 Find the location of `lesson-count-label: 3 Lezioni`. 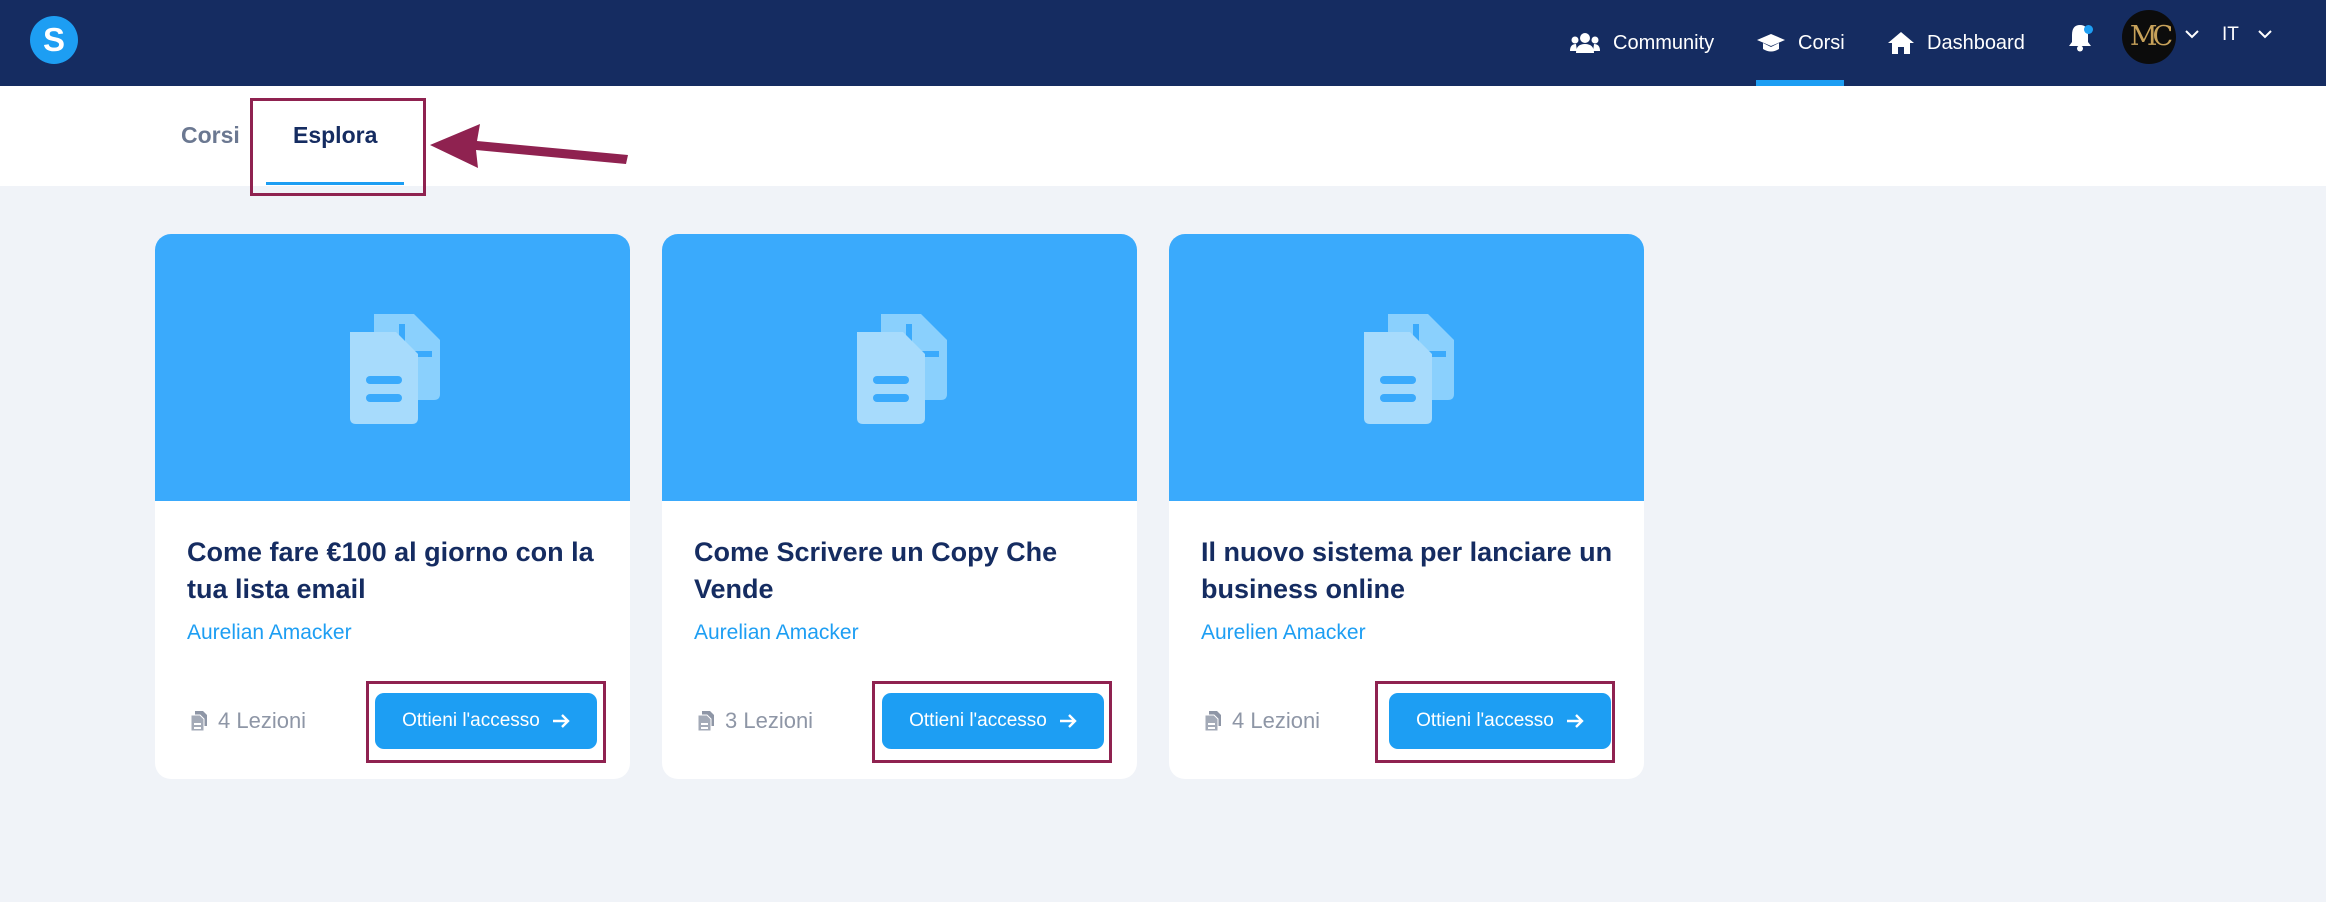

lesson-count-label: 3 Lezioni is located at coordinates (769, 720).